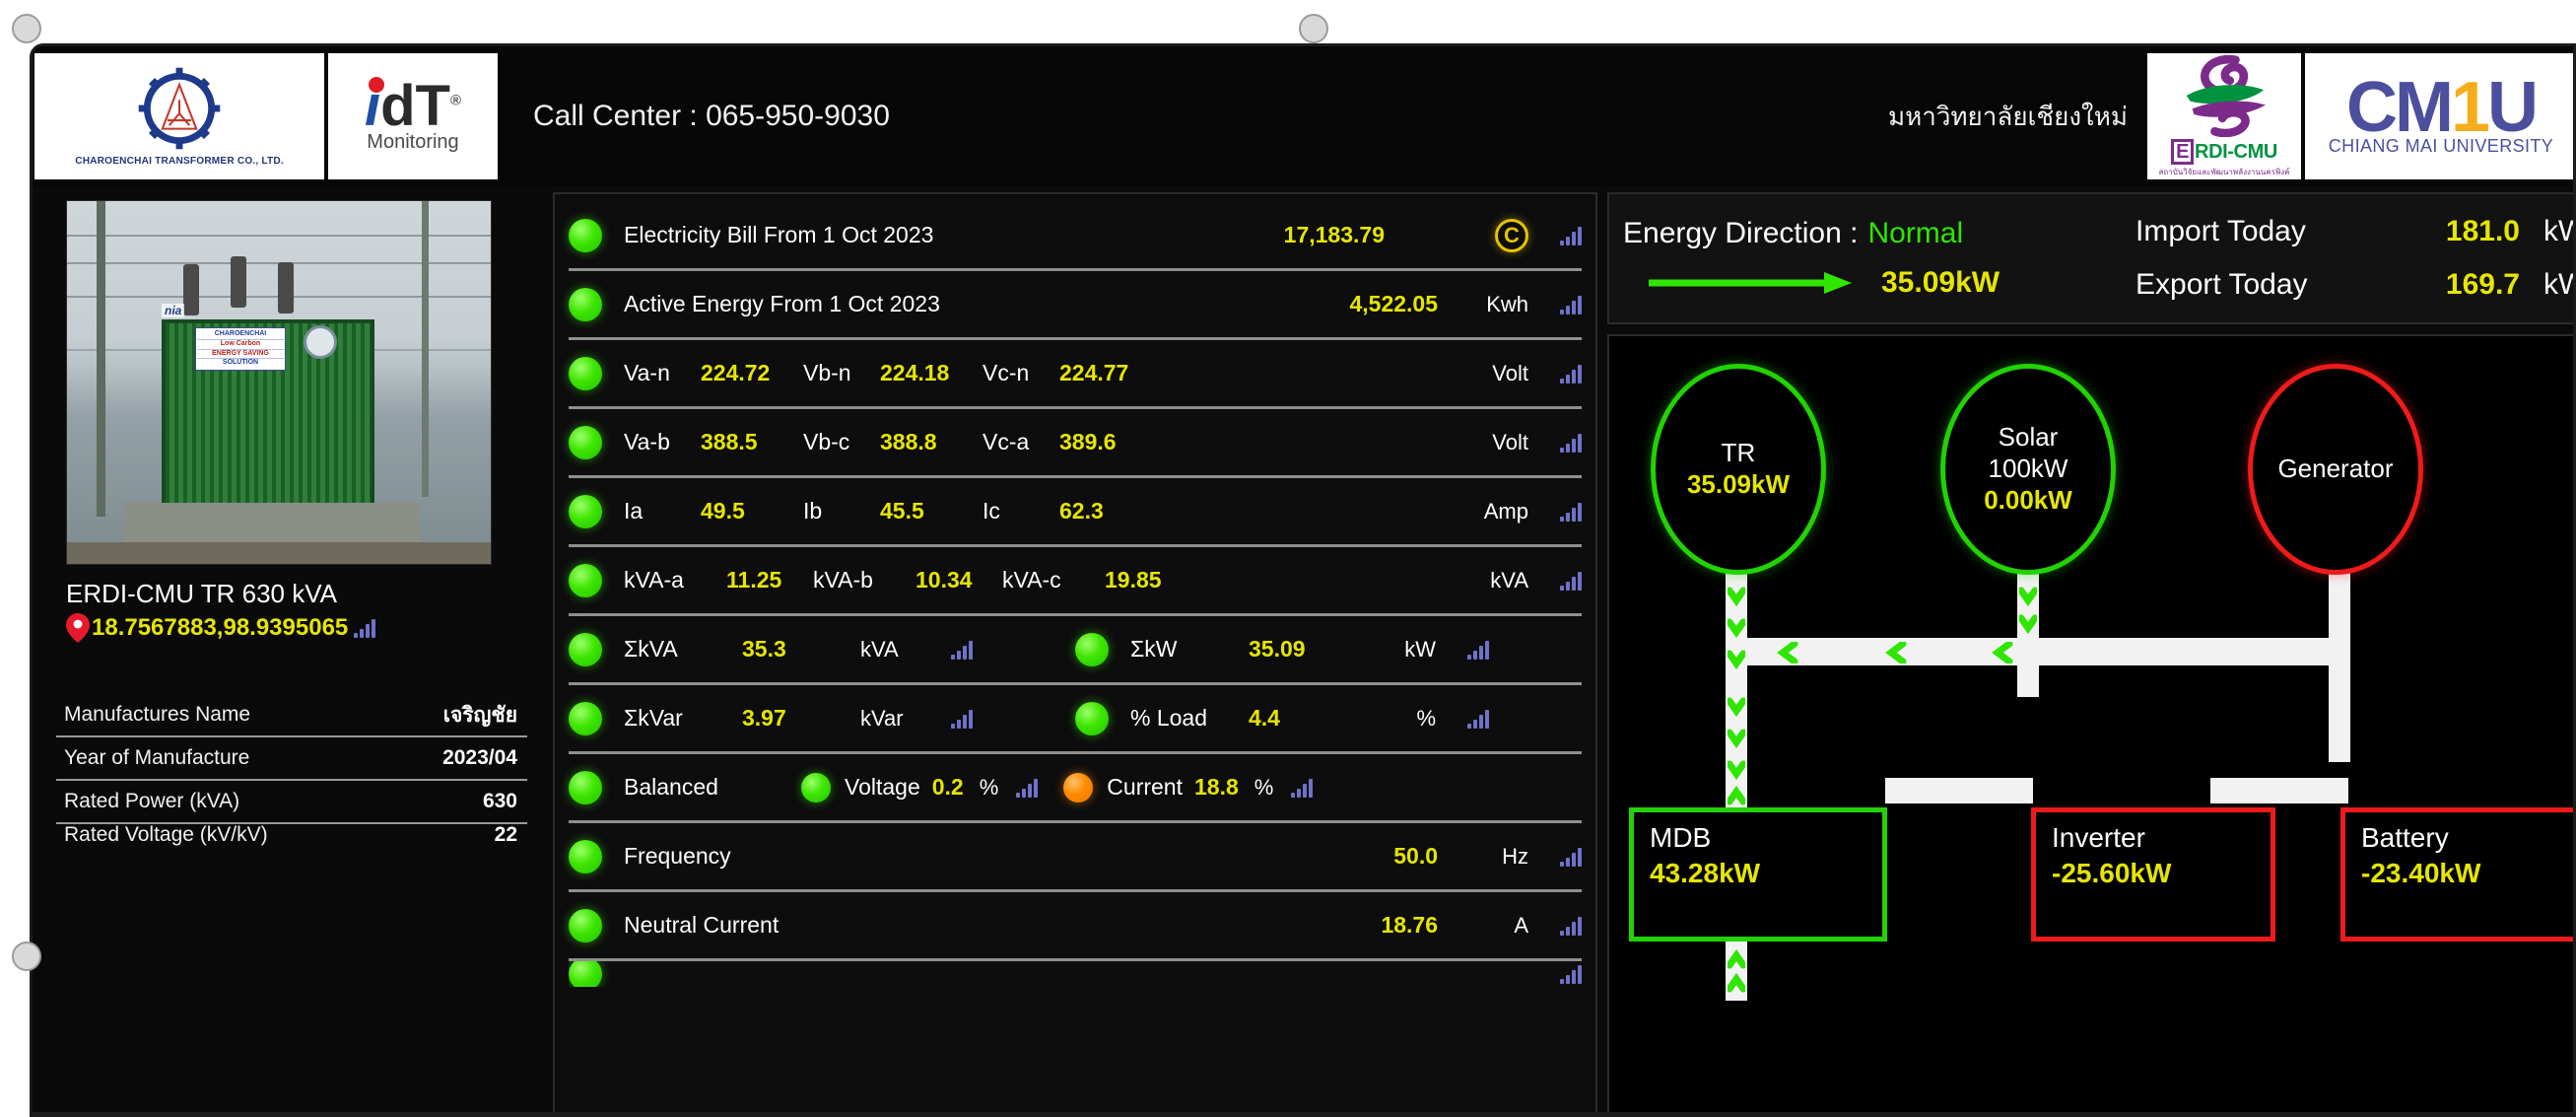 This screenshot has height=1117, width=2576. What do you see at coordinates (1145, 787) in the screenshot?
I see `current-label: Current` at bounding box center [1145, 787].